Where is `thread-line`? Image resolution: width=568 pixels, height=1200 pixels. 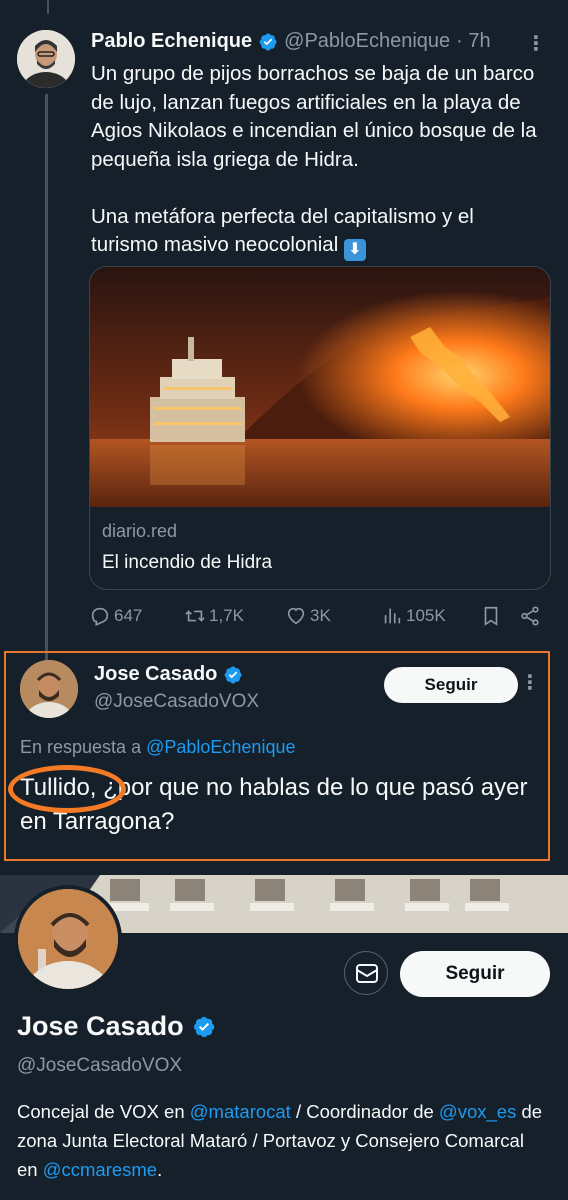
thread-line is located at coordinates (46, 379).